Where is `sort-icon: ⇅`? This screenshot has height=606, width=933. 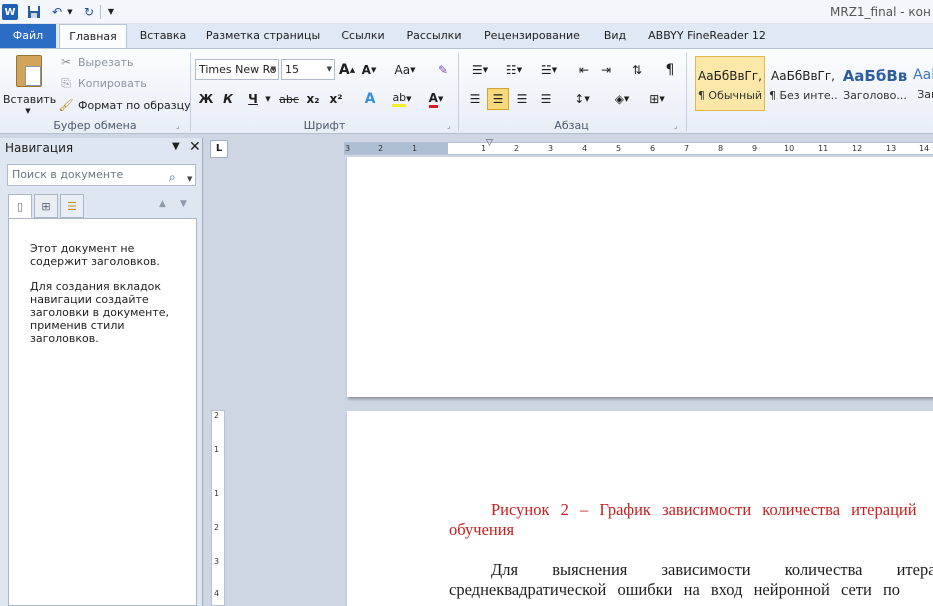 sort-icon: ⇅ is located at coordinates (637, 70).